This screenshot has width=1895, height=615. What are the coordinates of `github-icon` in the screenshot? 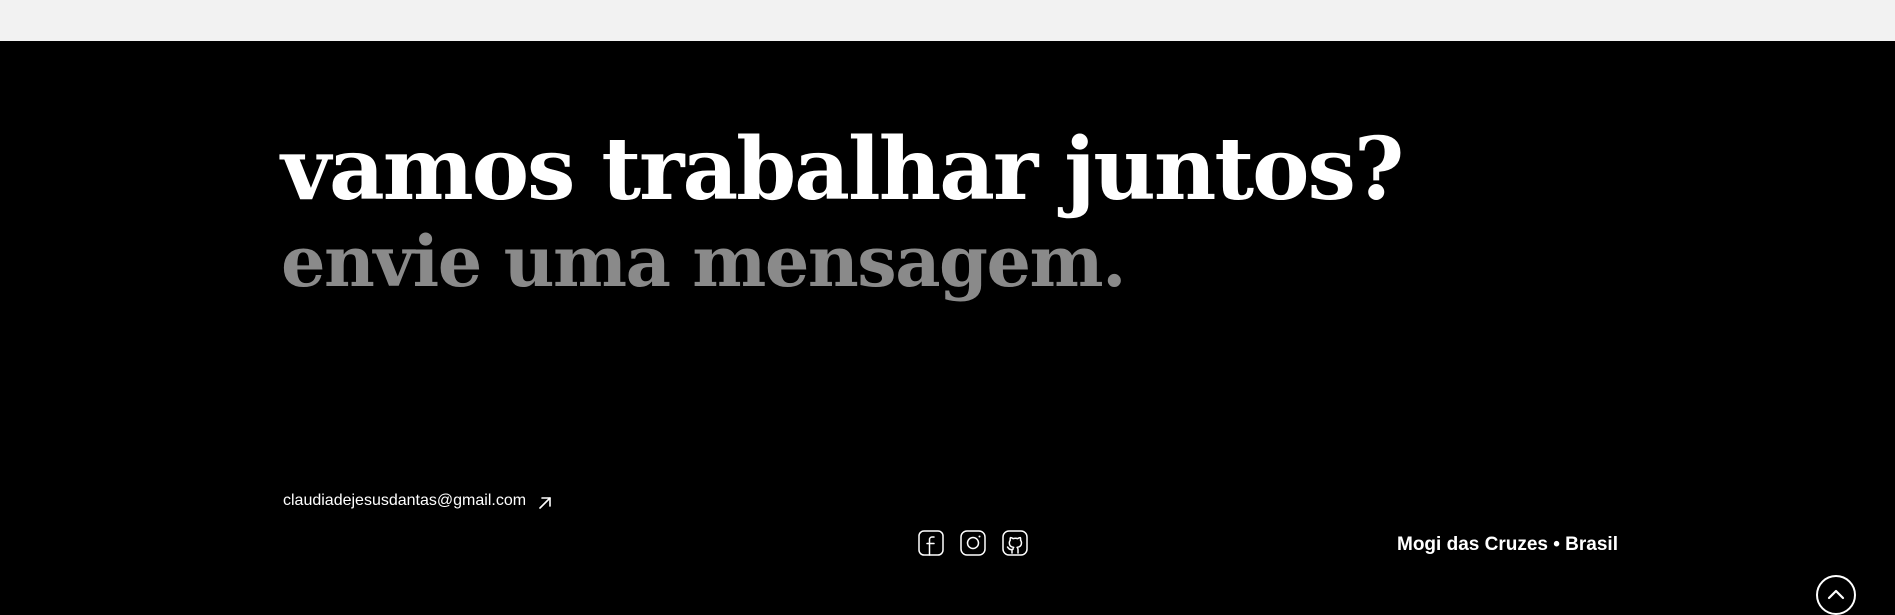 It's located at (1015, 543).